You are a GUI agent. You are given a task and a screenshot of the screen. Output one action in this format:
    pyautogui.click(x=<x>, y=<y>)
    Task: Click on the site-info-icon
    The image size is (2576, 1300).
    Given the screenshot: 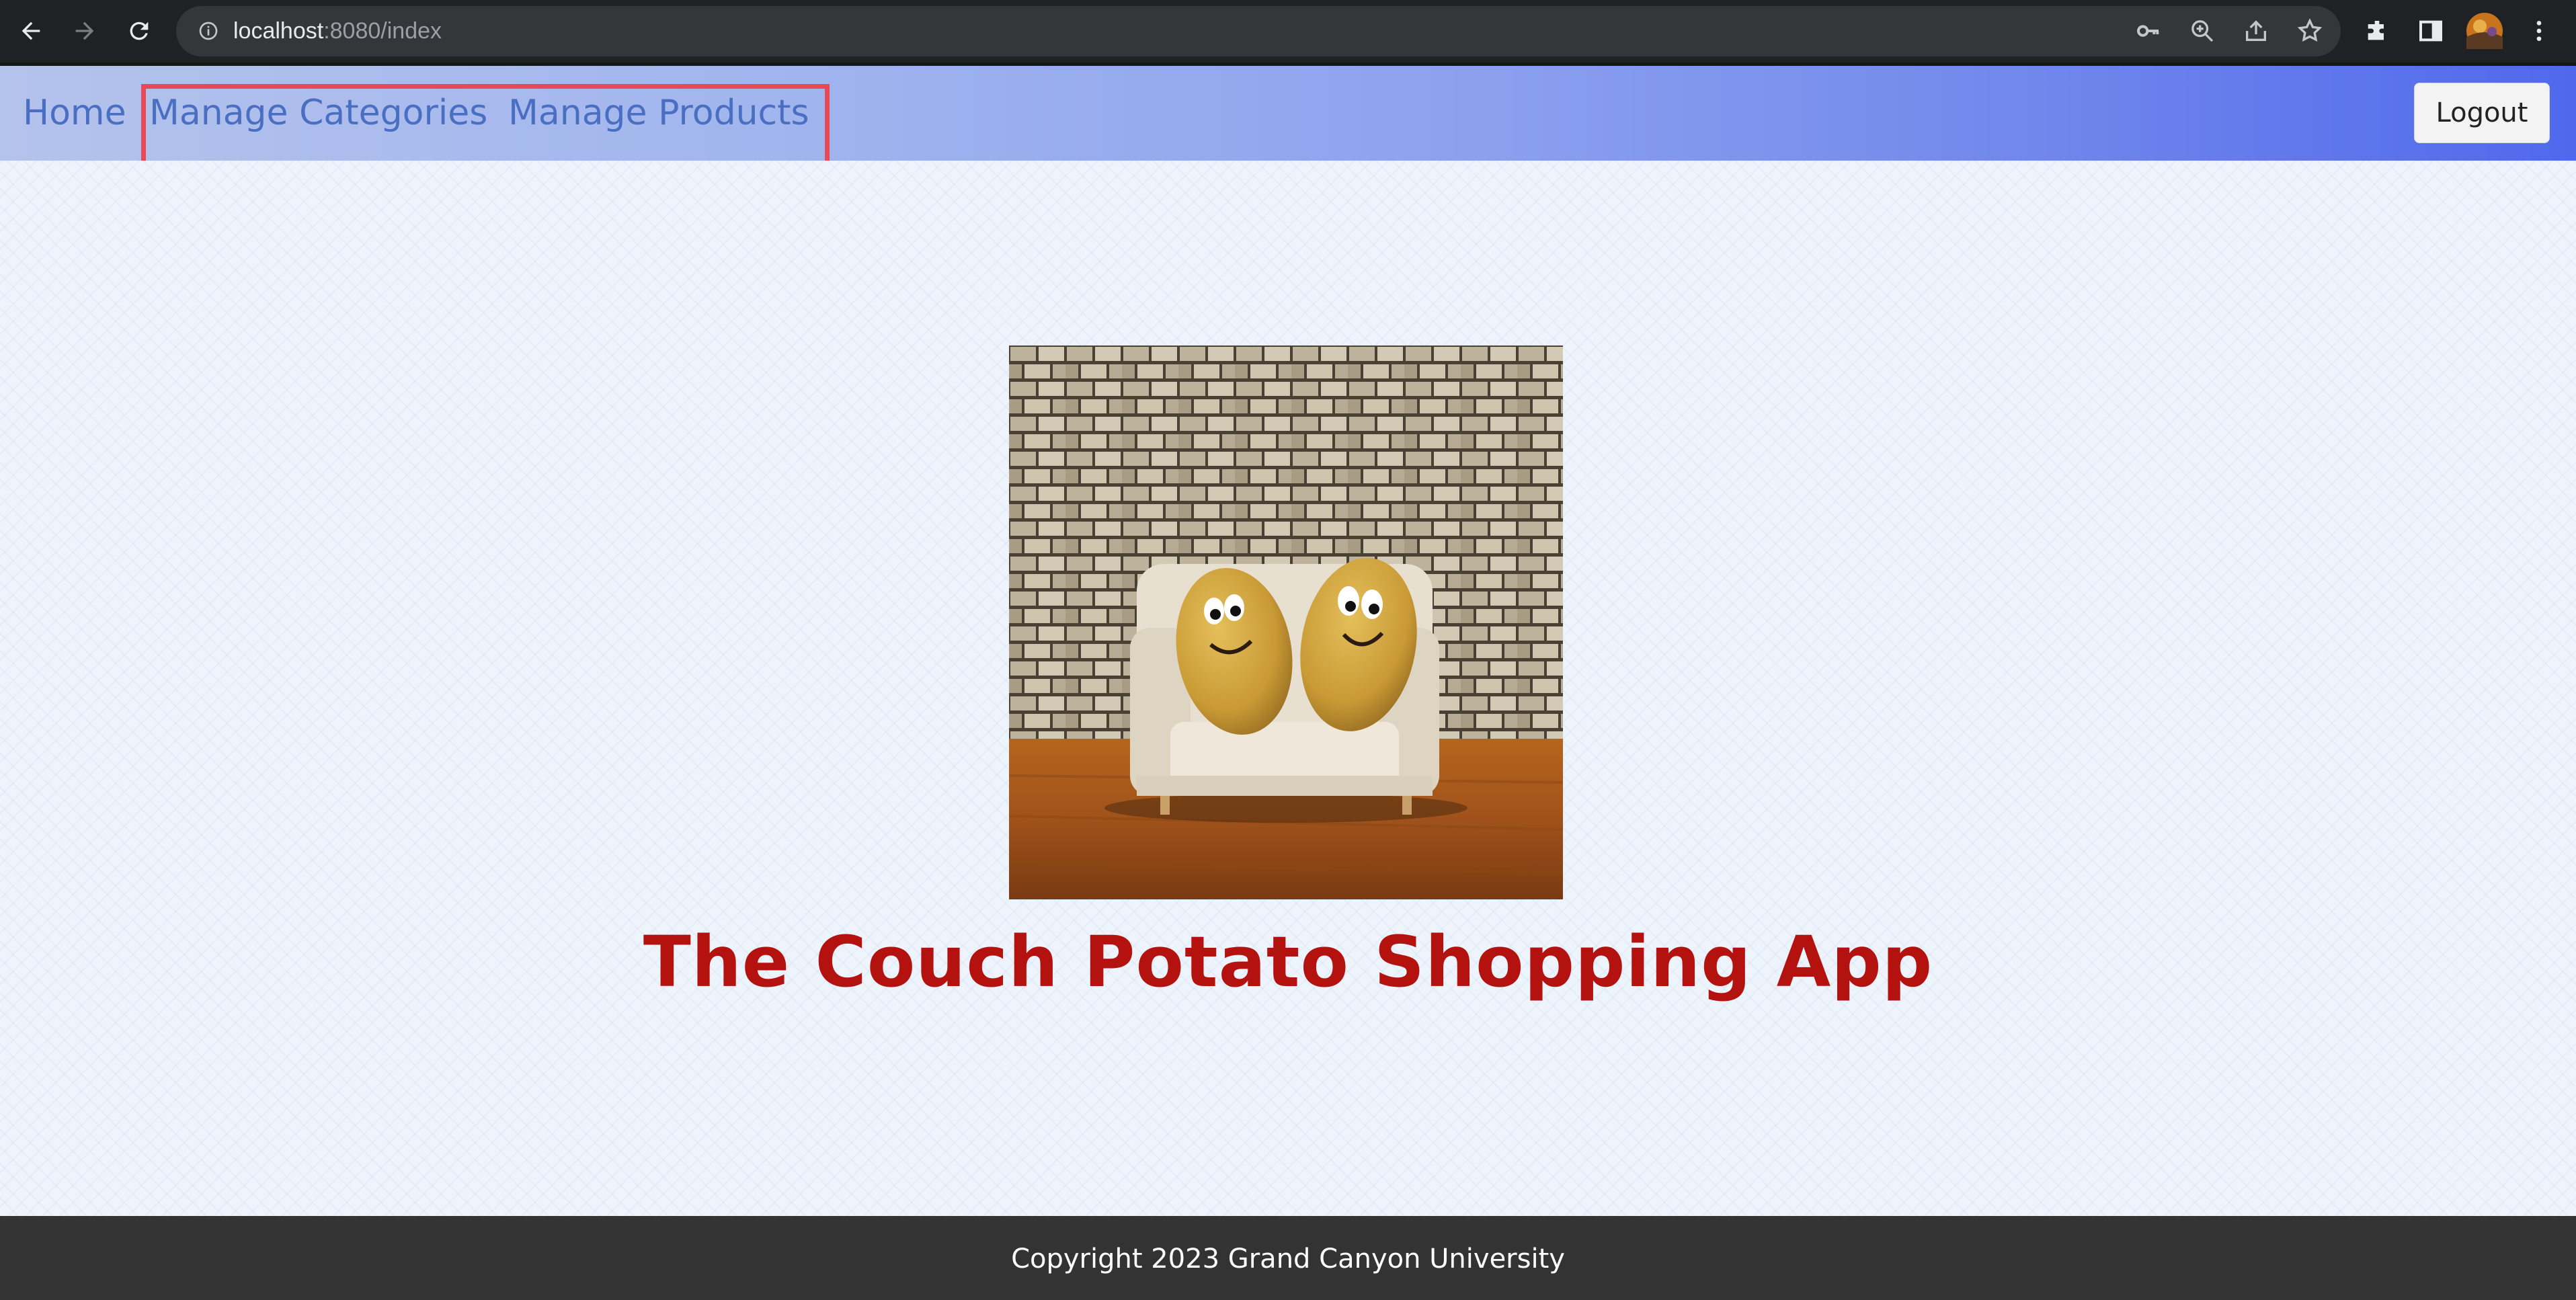 What is the action you would take?
    pyautogui.click(x=208, y=30)
    